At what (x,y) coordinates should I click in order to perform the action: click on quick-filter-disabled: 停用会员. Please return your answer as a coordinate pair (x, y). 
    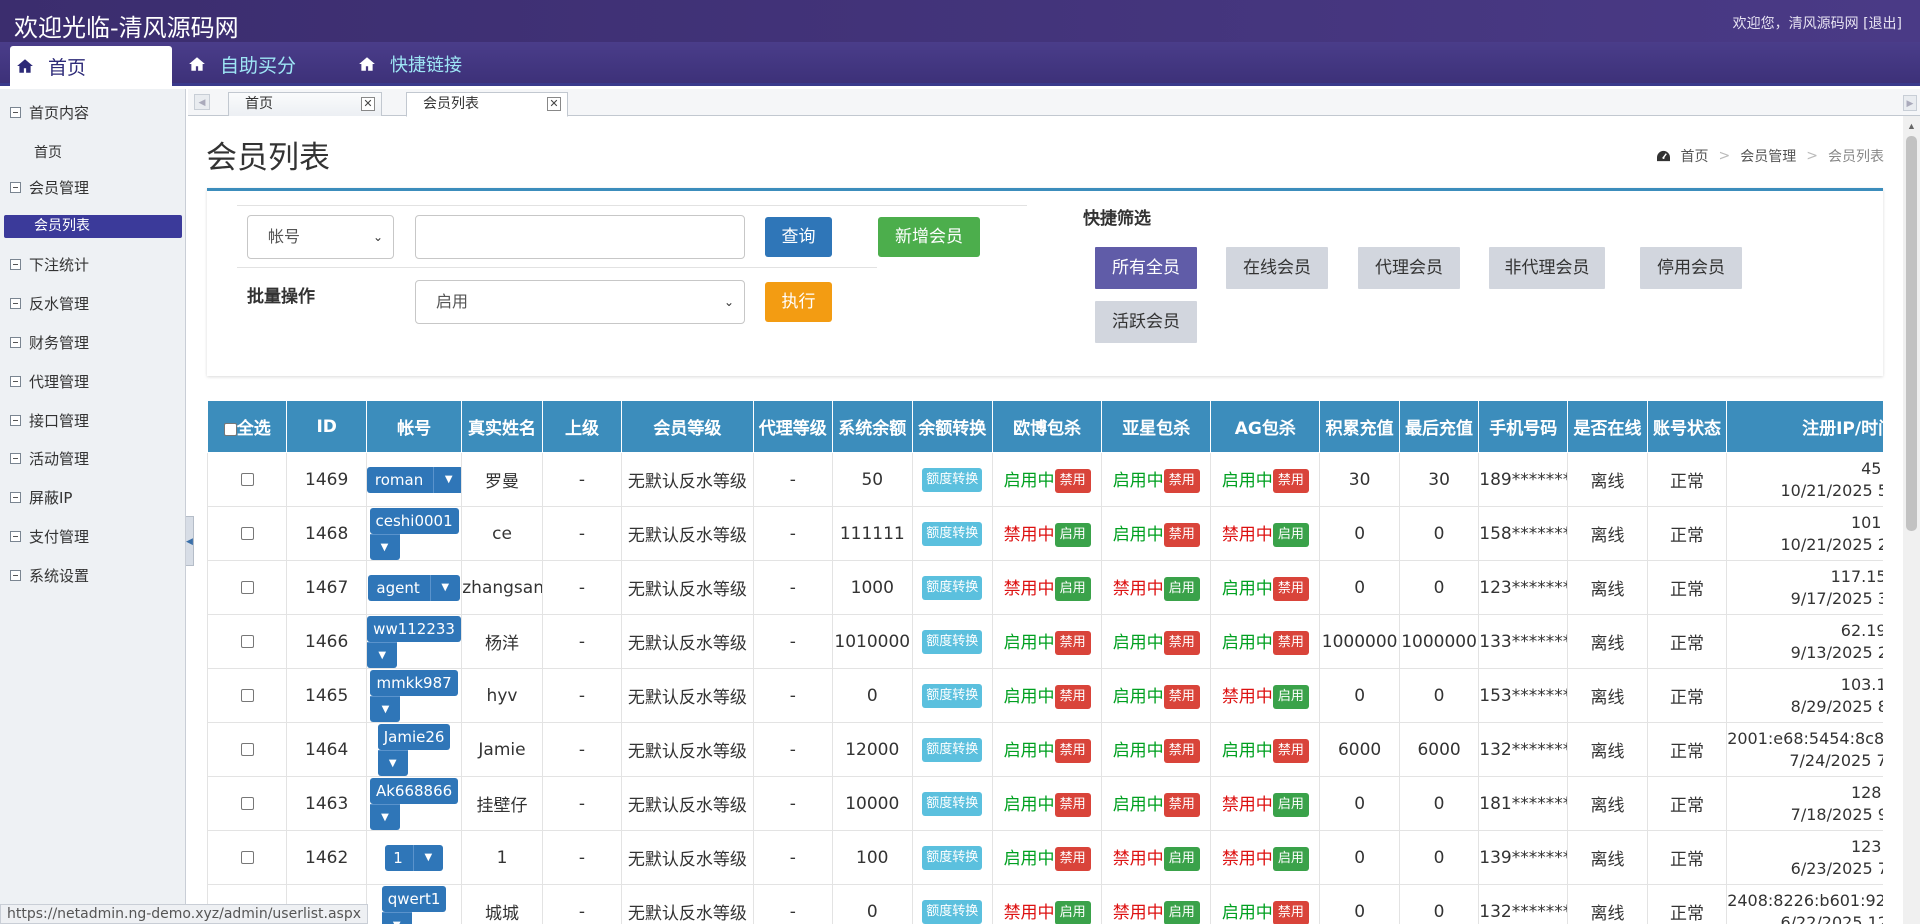
    Looking at the image, I should click on (1691, 268).